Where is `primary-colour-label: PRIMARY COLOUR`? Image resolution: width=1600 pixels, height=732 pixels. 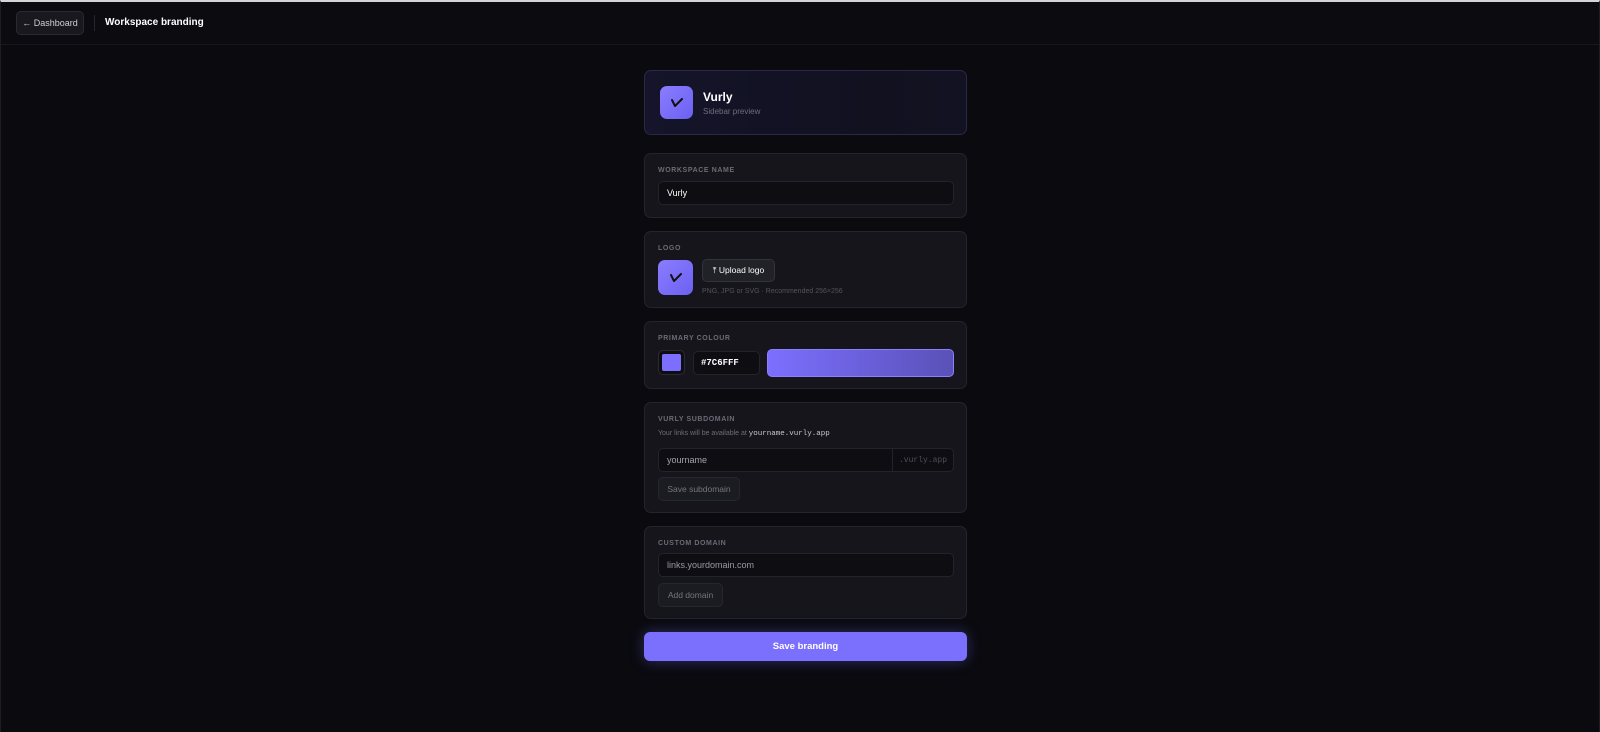
primary-colour-label: PRIMARY COLOUR is located at coordinates (694, 338).